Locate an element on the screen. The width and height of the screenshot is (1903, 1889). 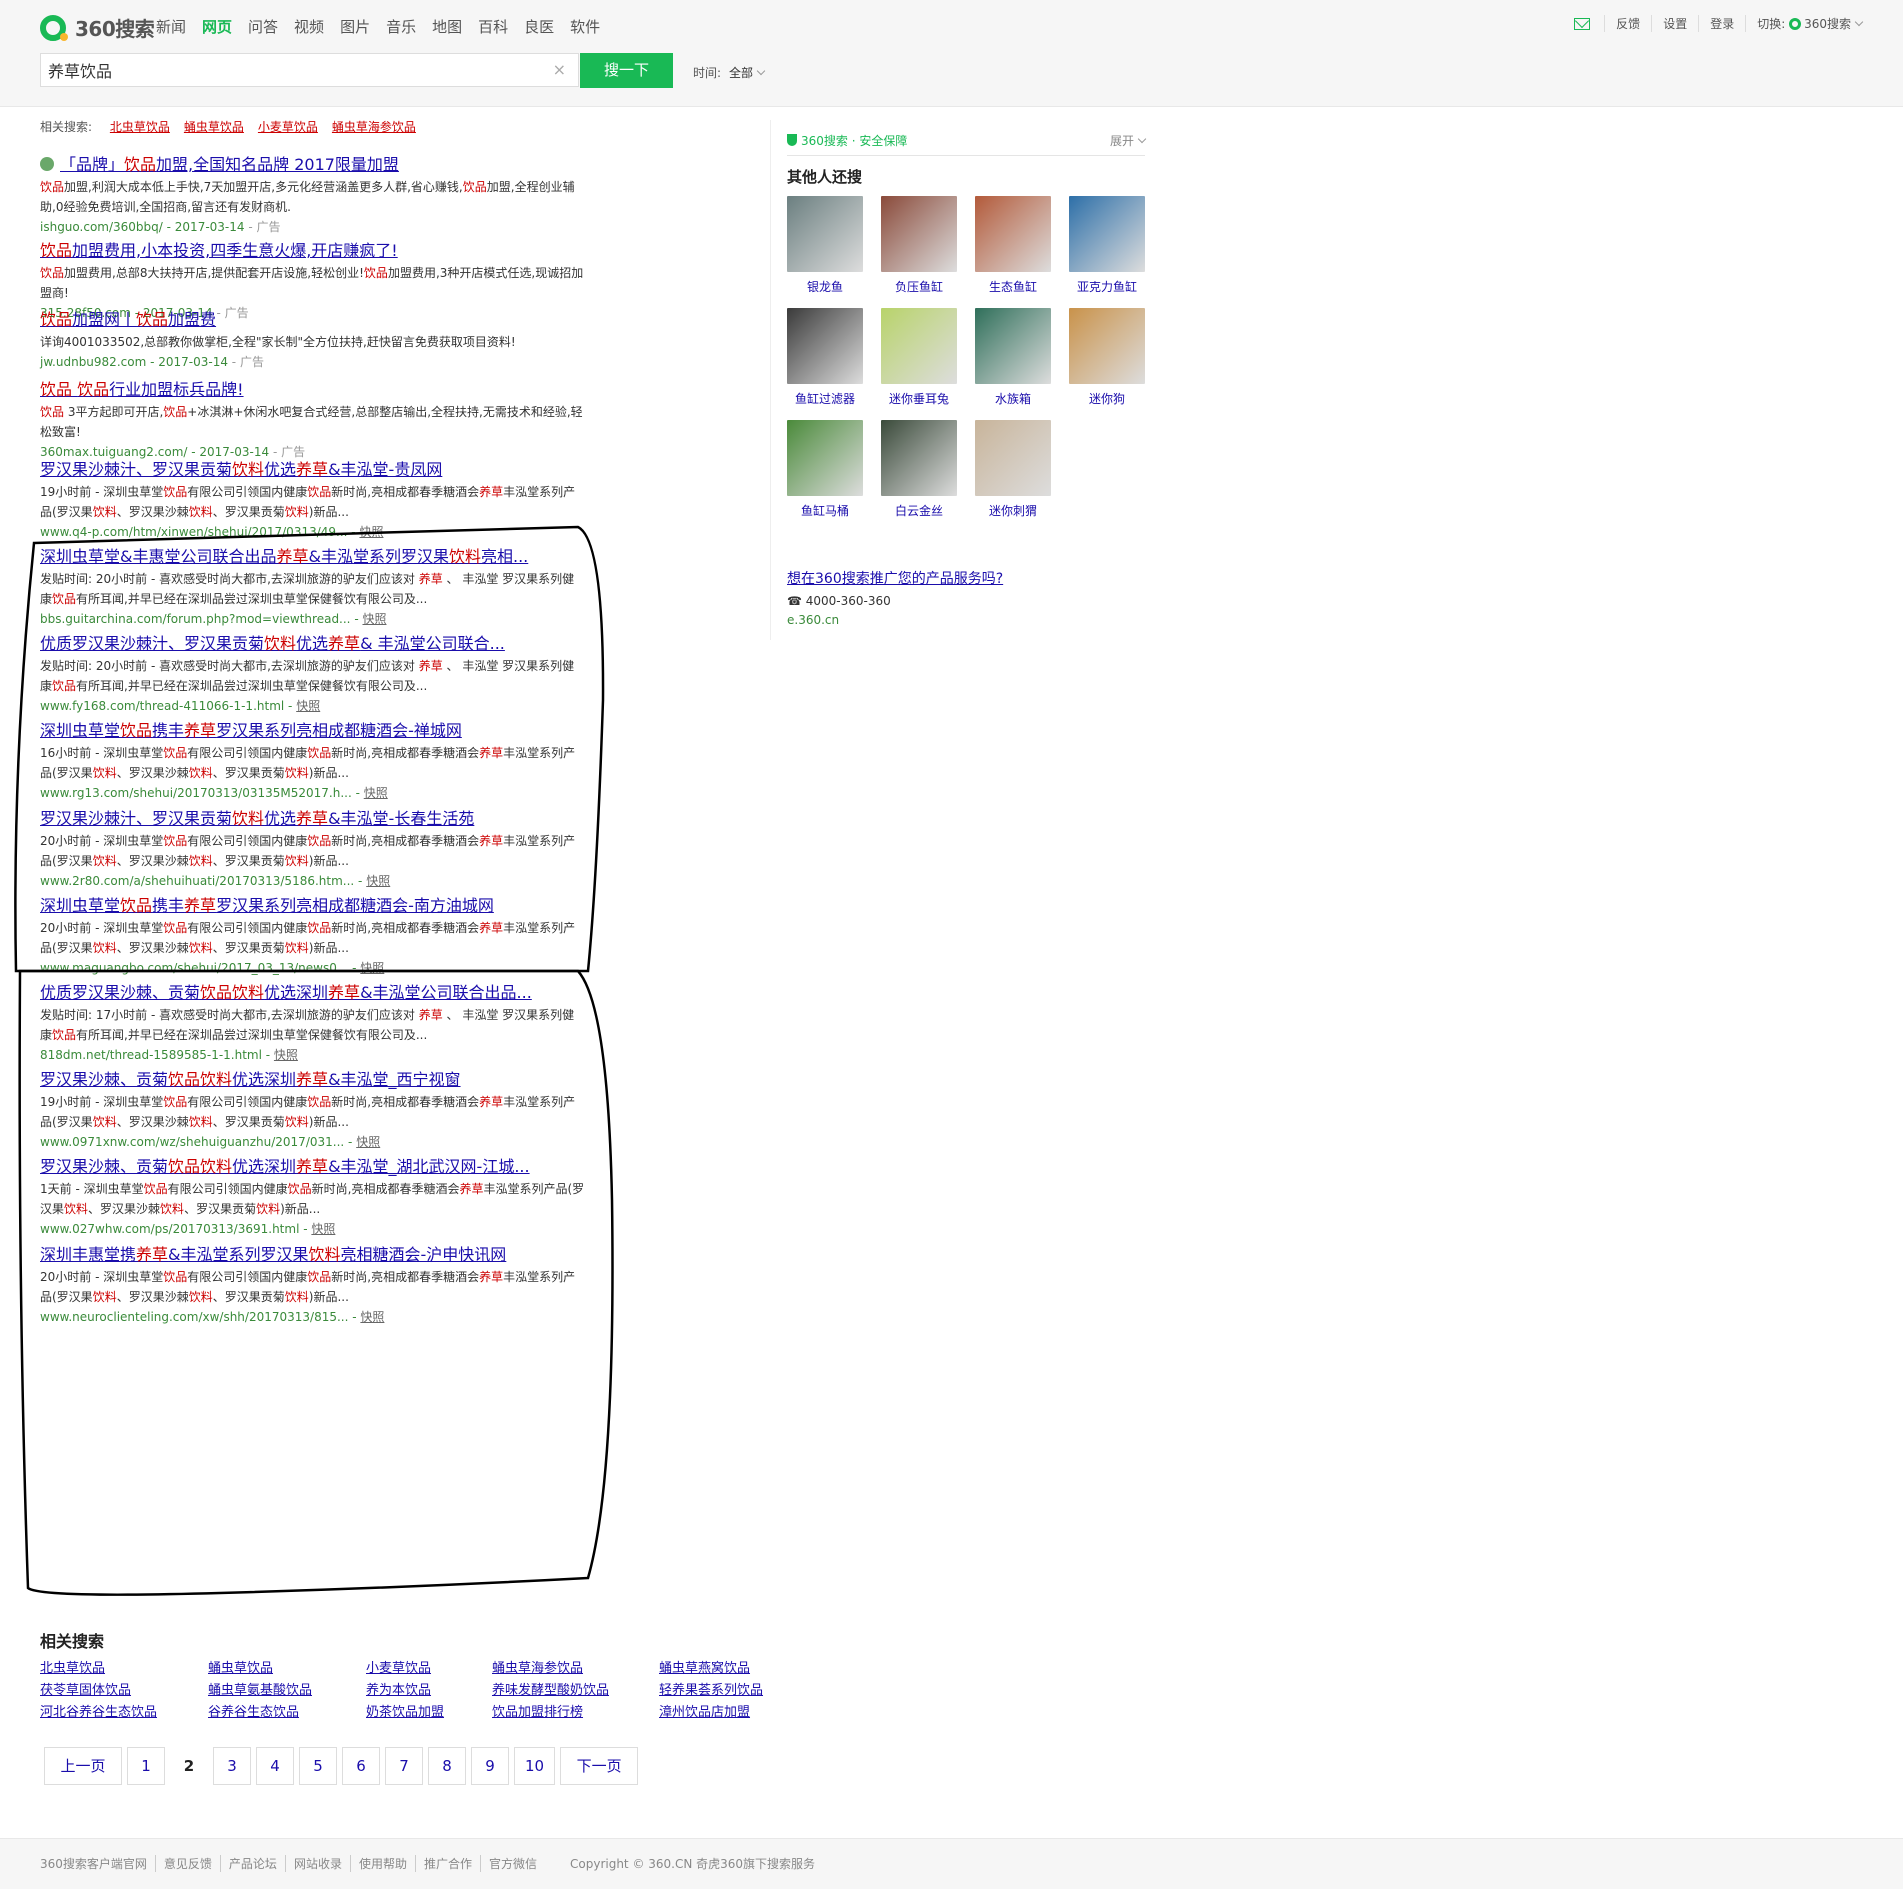
thumbnail-label: 负压鱼缸 is located at coordinates (919, 287).